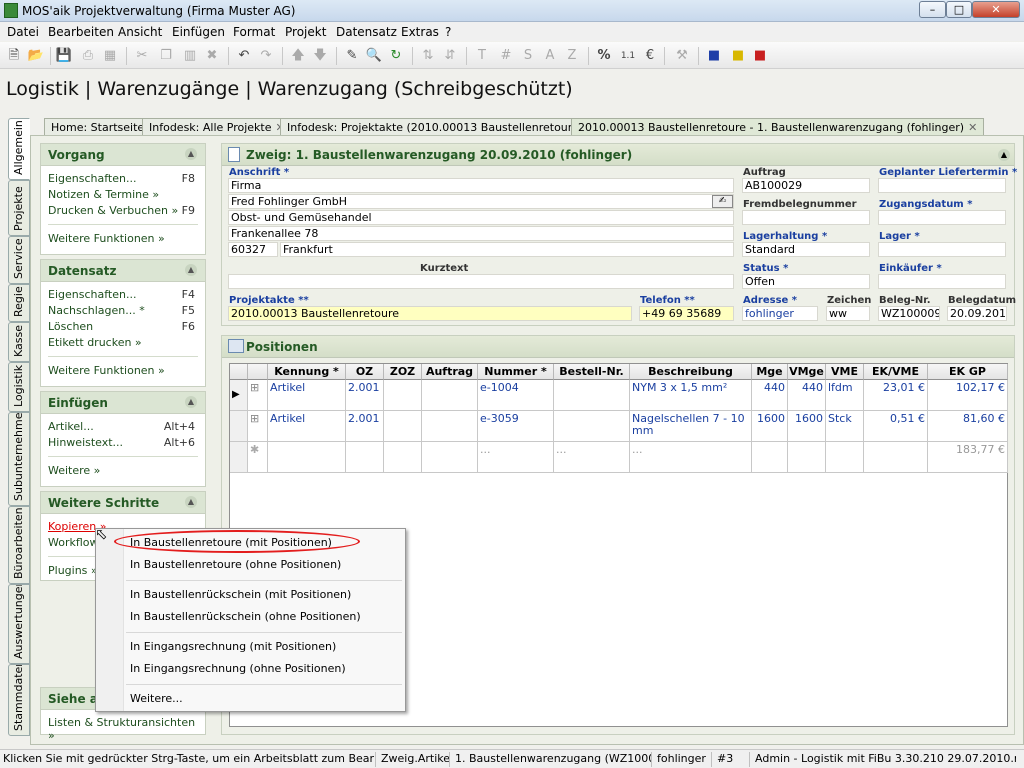 The width and height of the screenshot is (1024, 768). I want to click on move-down-icon: 🡇, so click(320, 56).